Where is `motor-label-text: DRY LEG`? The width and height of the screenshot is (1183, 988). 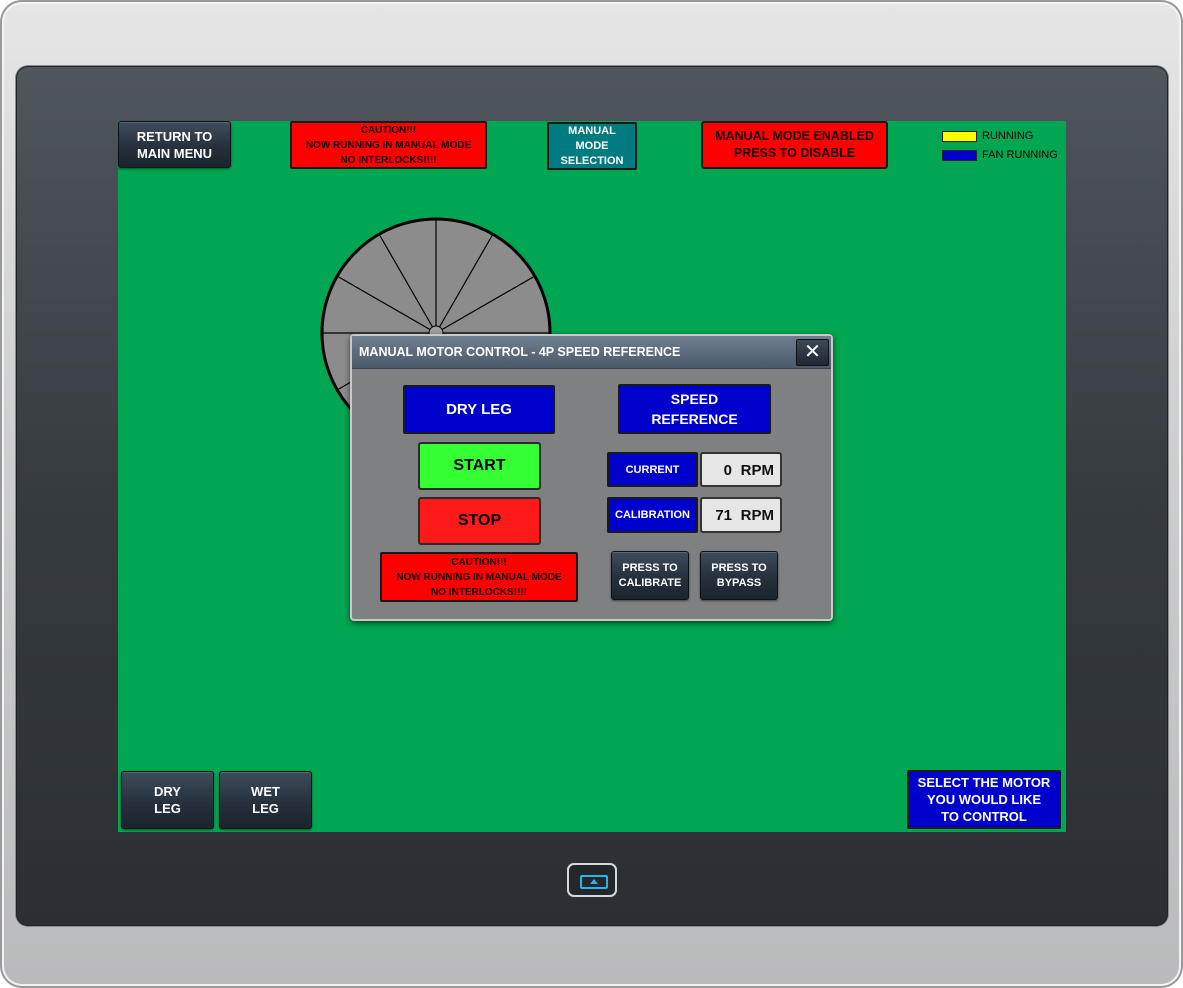 motor-label-text: DRY LEG is located at coordinates (479, 409).